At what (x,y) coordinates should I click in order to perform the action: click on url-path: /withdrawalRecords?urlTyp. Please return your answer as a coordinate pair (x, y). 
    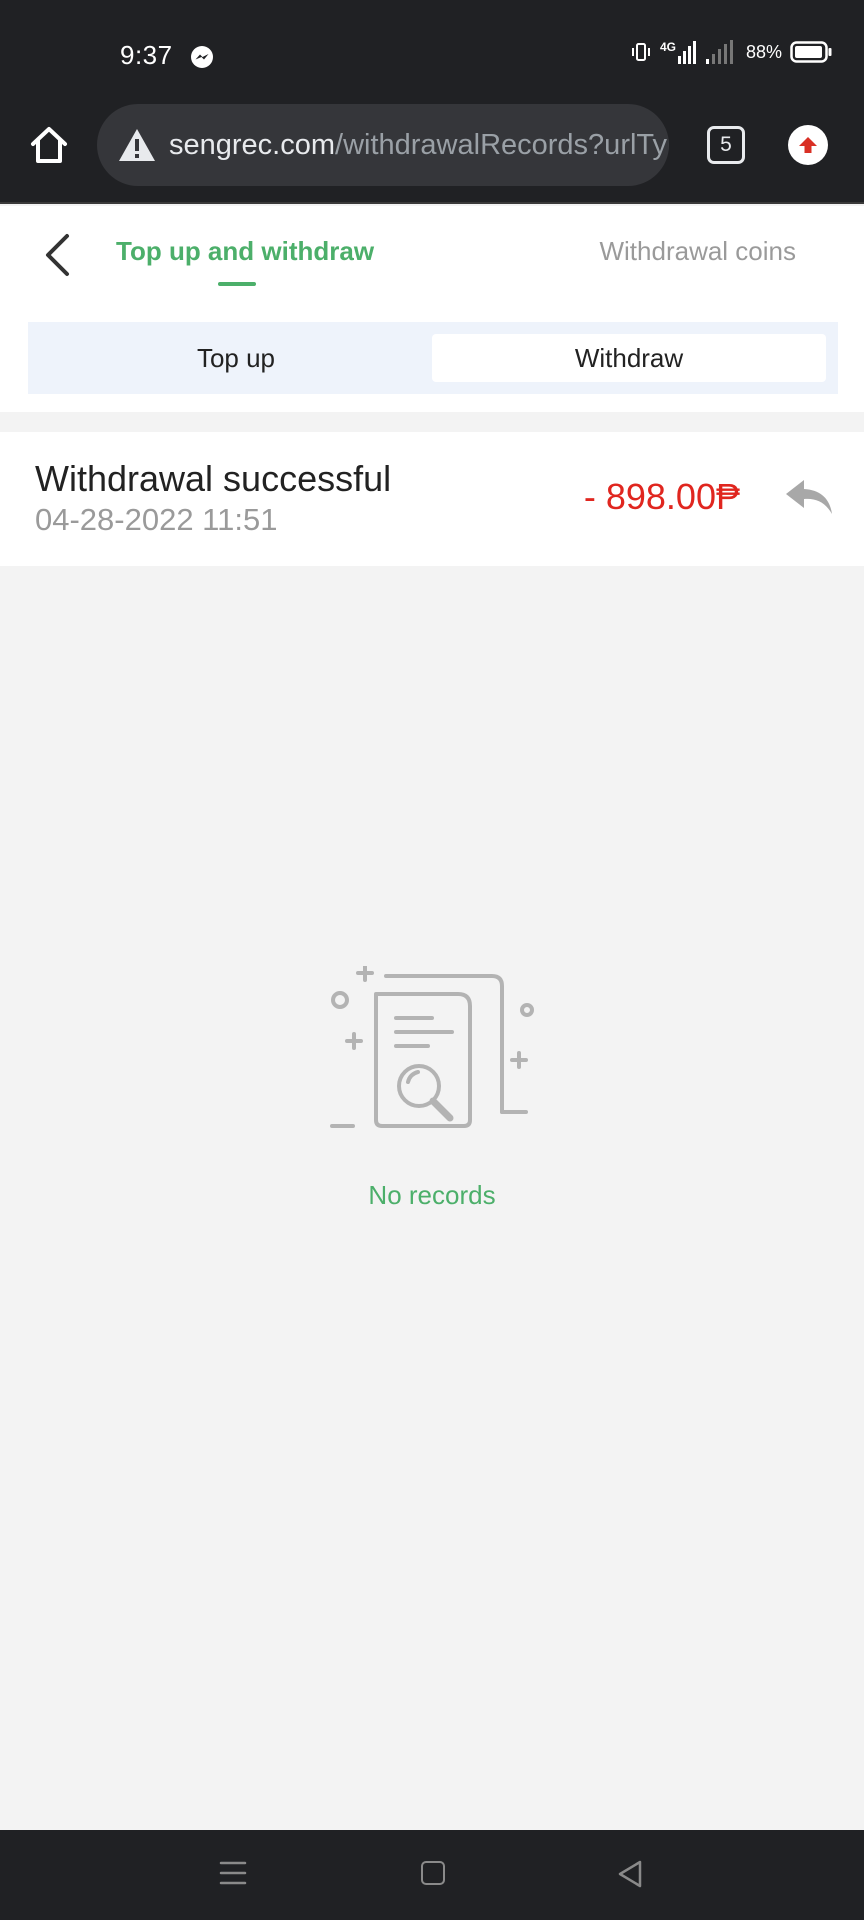
    Looking at the image, I should click on (502, 144).